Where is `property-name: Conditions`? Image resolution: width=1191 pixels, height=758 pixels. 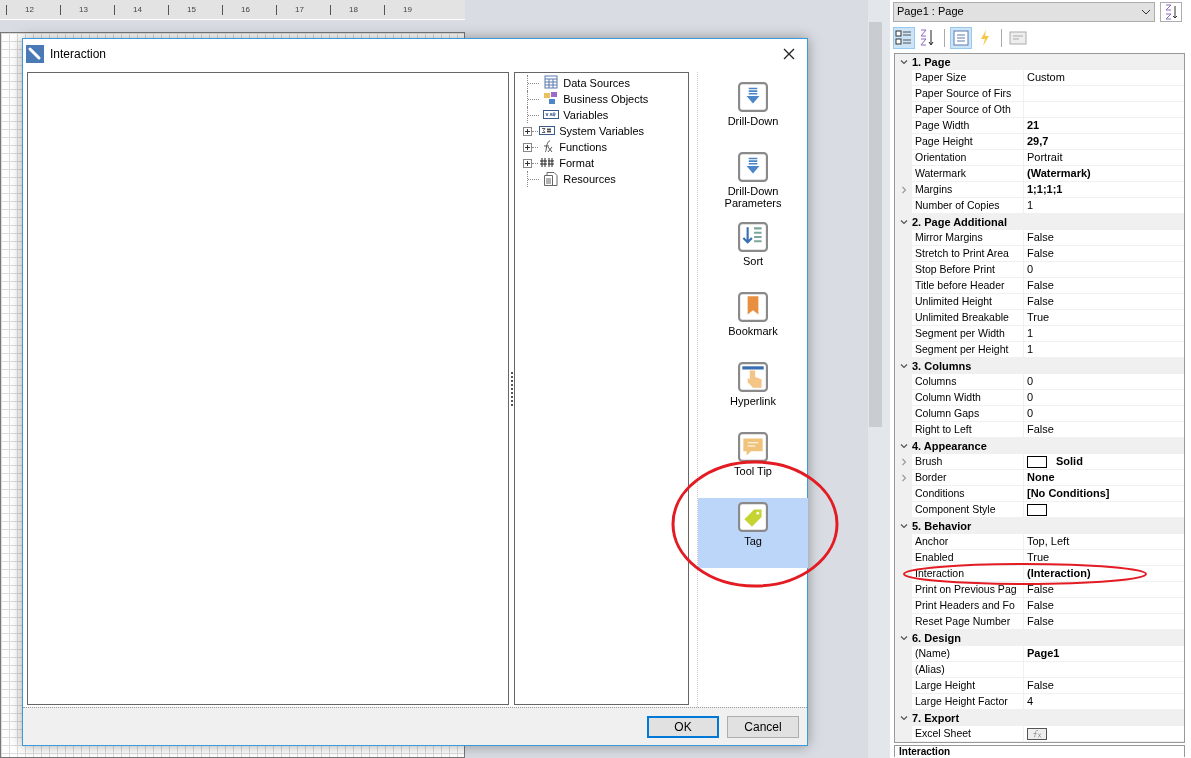
property-name: Conditions is located at coordinates (968, 494).